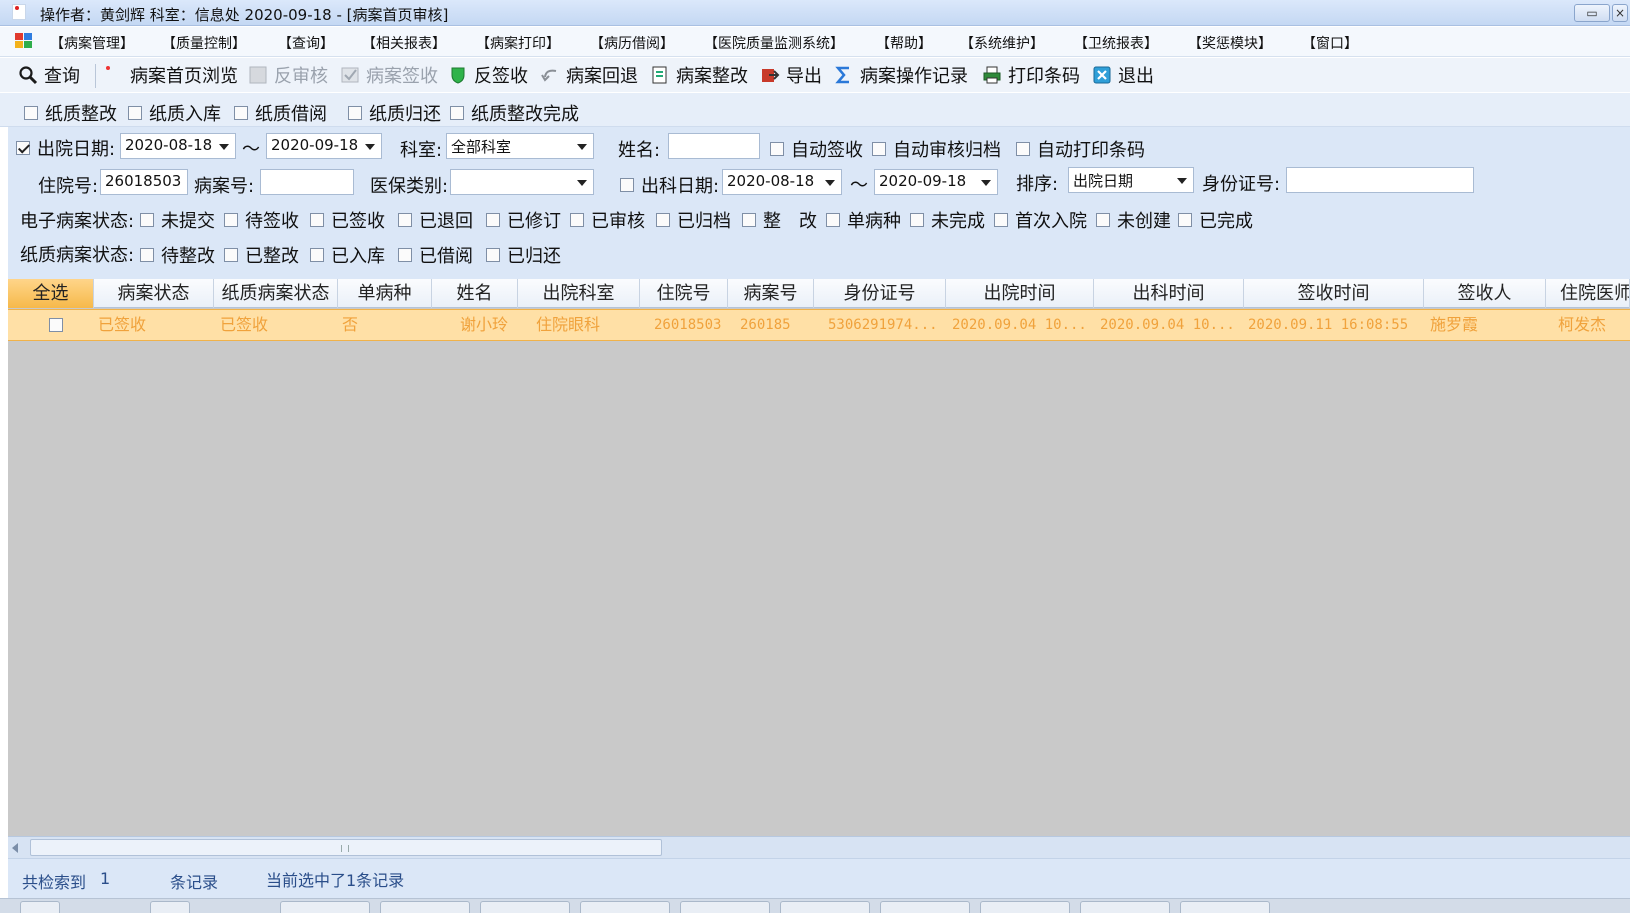 The width and height of the screenshot is (1630, 913). What do you see at coordinates (288, 75) in the screenshot?
I see `reverse-audit-button: 反审核` at bounding box center [288, 75].